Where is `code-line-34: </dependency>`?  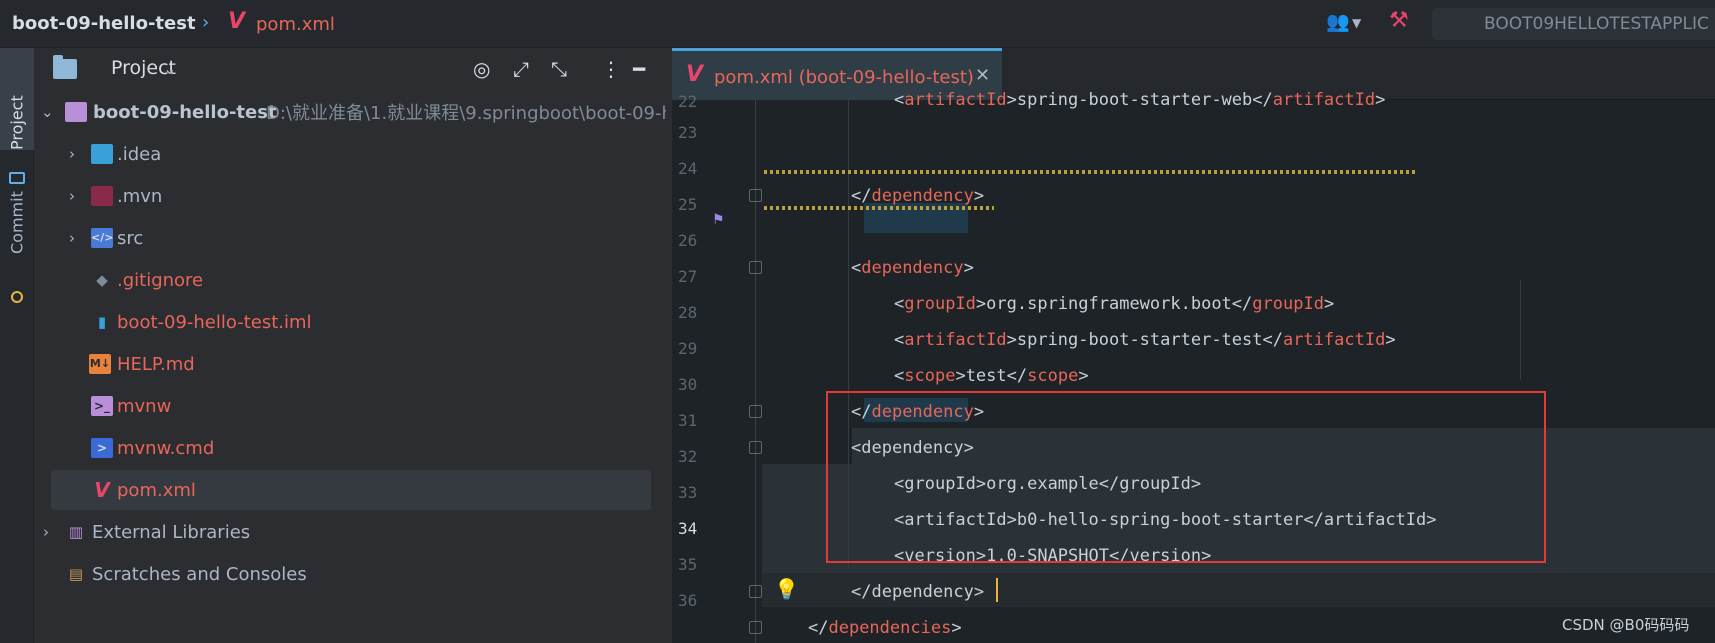 code-line-34: </dependency> is located at coordinates (918, 592).